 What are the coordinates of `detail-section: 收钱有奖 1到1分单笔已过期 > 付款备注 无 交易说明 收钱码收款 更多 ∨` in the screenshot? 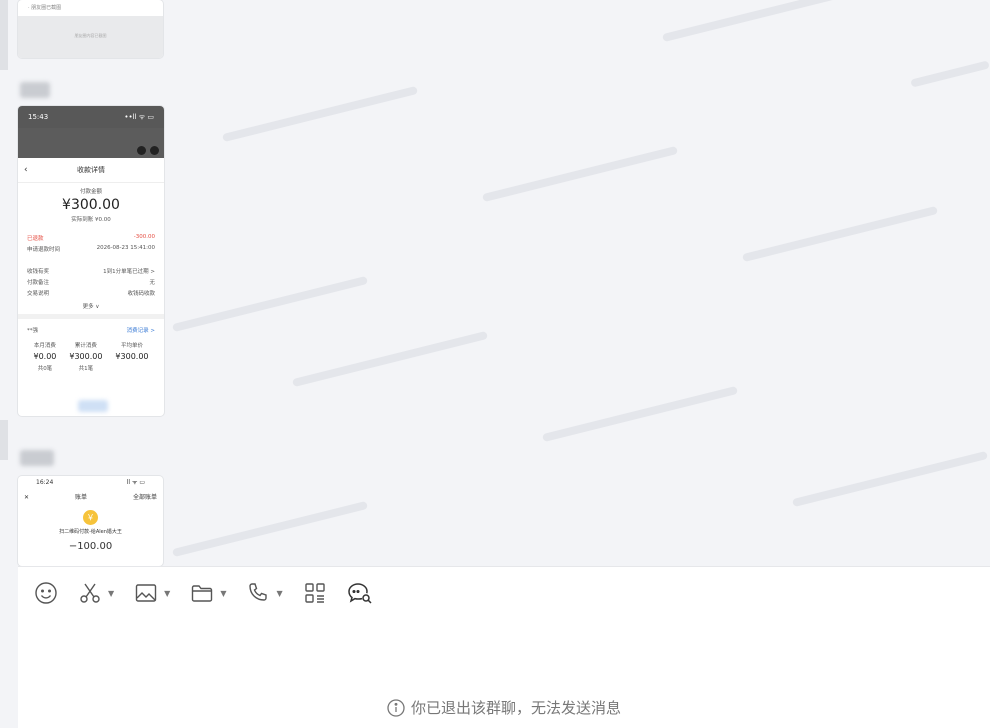 It's located at (91, 287).